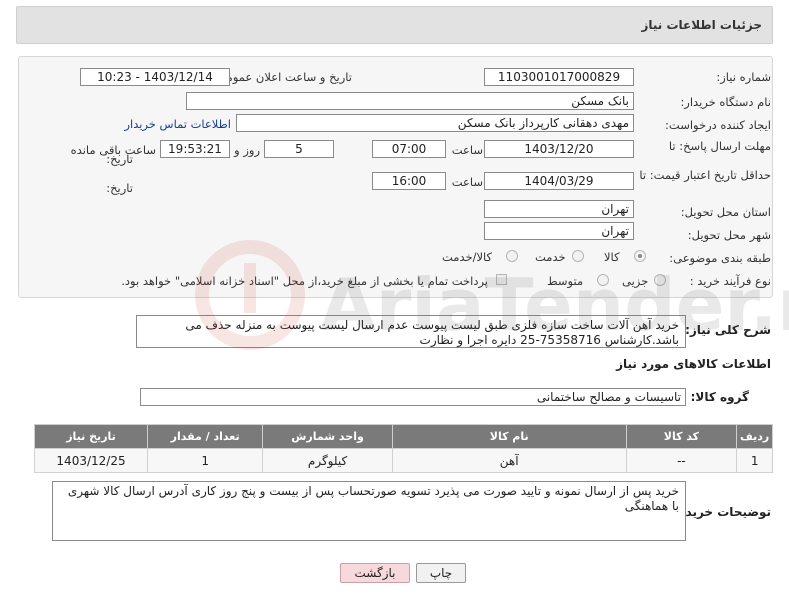 This screenshot has width=789, height=598. I want to click on validity-date-field: 1404/03/29, so click(559, 181).